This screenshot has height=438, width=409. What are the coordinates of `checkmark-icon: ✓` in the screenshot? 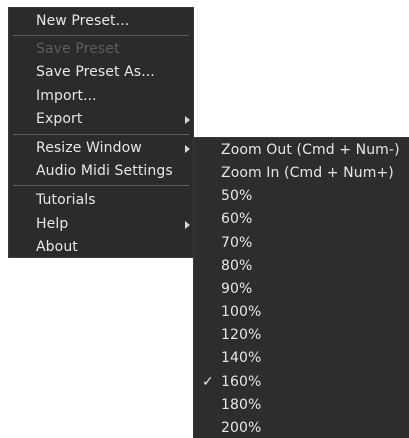 It's located at (208, 382).